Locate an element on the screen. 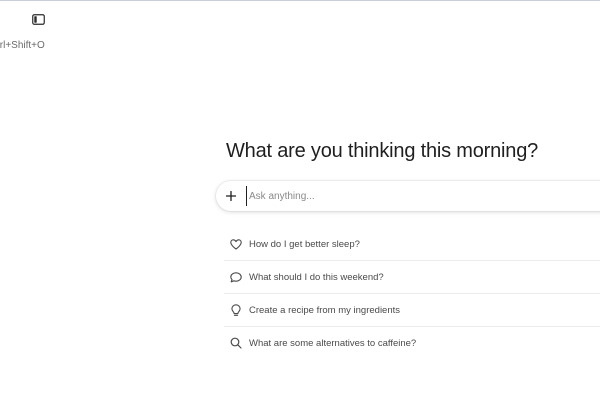  suggestion-label: What should I do this weekend? is located at coordinates (316, 277).